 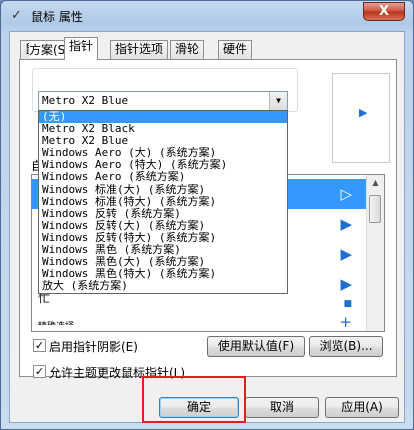 What do you see at coordinates (163, 141) in the screenshot?
I see `scheme-option: Metro X2 Blue` at bounding box center [163, 141].